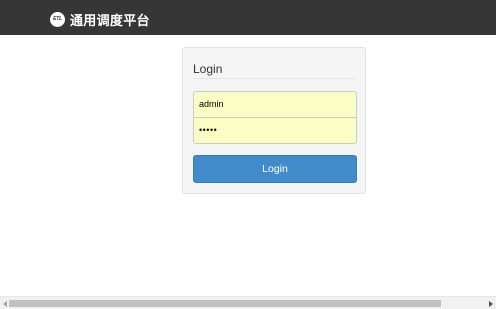 This screenshot has height=309, width=496. I want to click on etl-logo-icon: ETL, so click(57, 19).